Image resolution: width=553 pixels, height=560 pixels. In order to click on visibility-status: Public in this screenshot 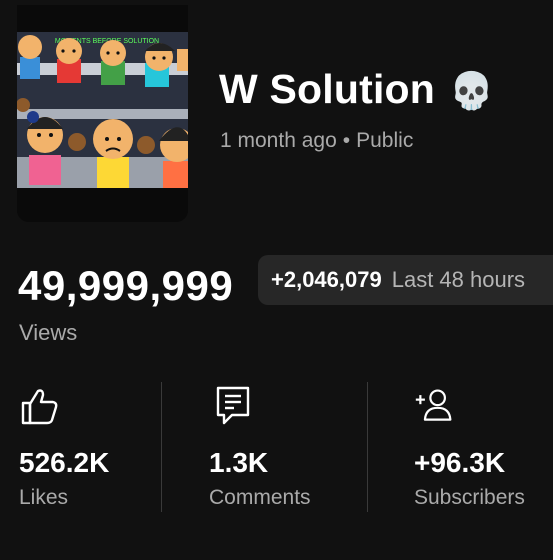, I will do `click(385, 140)`.